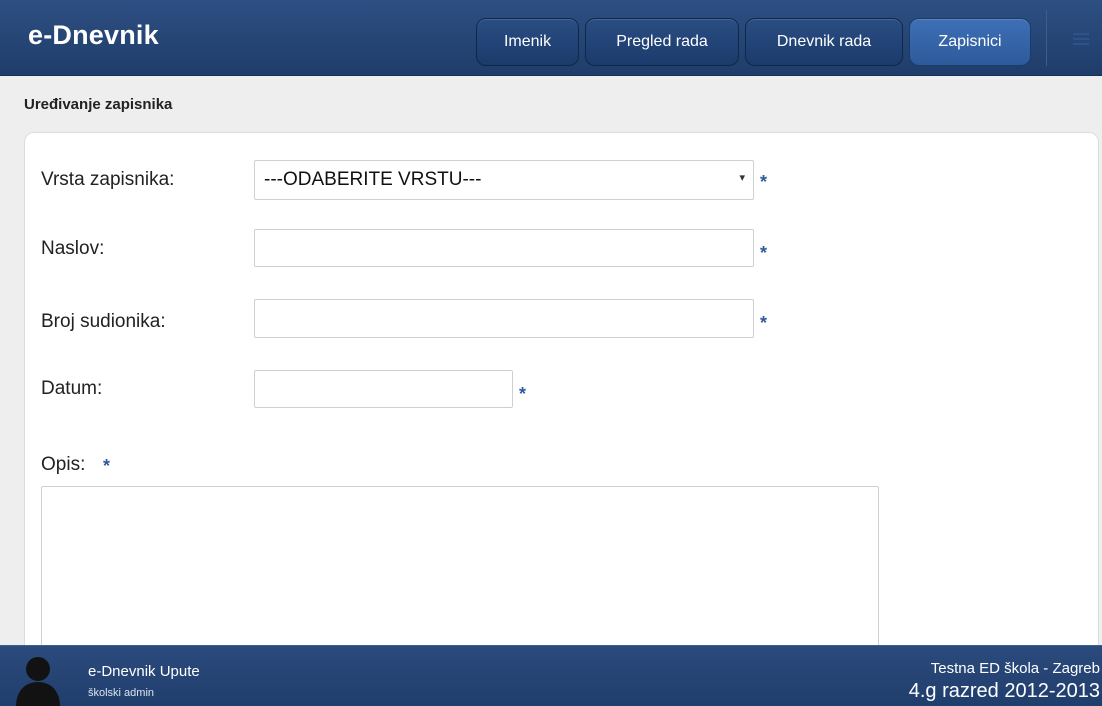 The height and width of the screenshot is (706, 1102). Describe the element at coordinates (144, 671) in the screenshot. I see `user-name: e-Dnevnik Upute` at that location.